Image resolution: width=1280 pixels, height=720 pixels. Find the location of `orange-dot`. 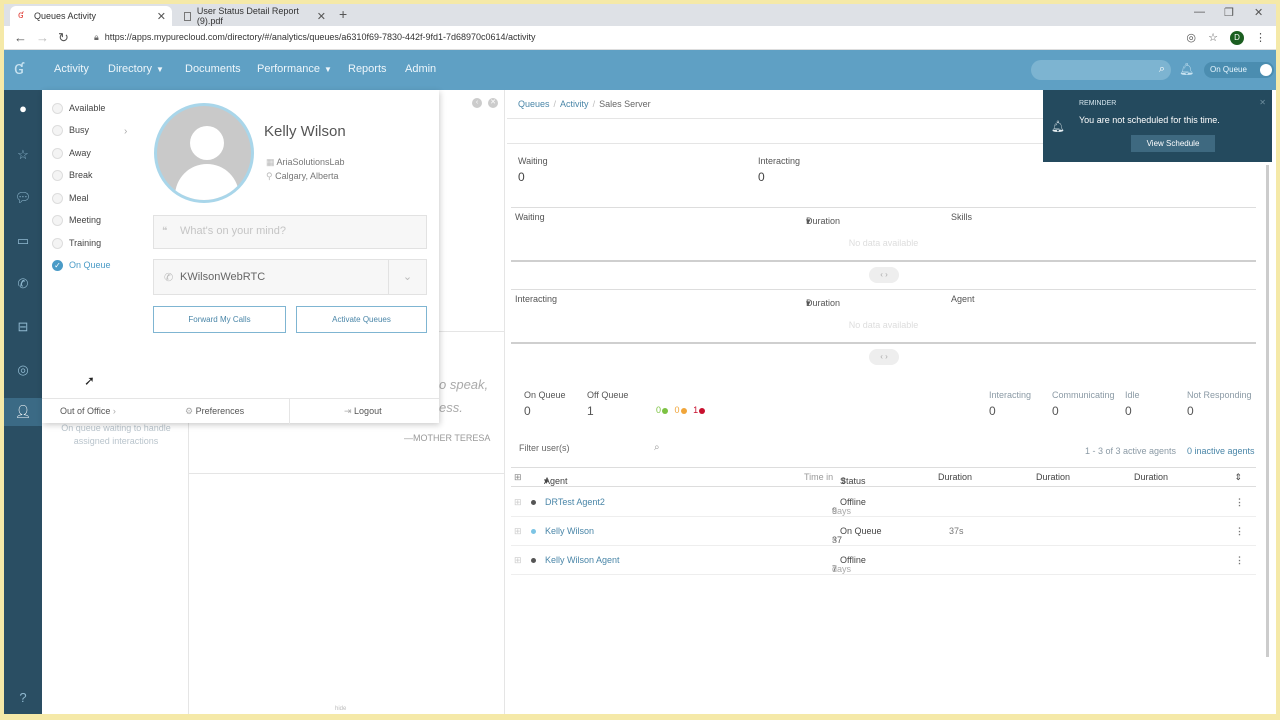

orange-dot is located at coordinates (683, 410).